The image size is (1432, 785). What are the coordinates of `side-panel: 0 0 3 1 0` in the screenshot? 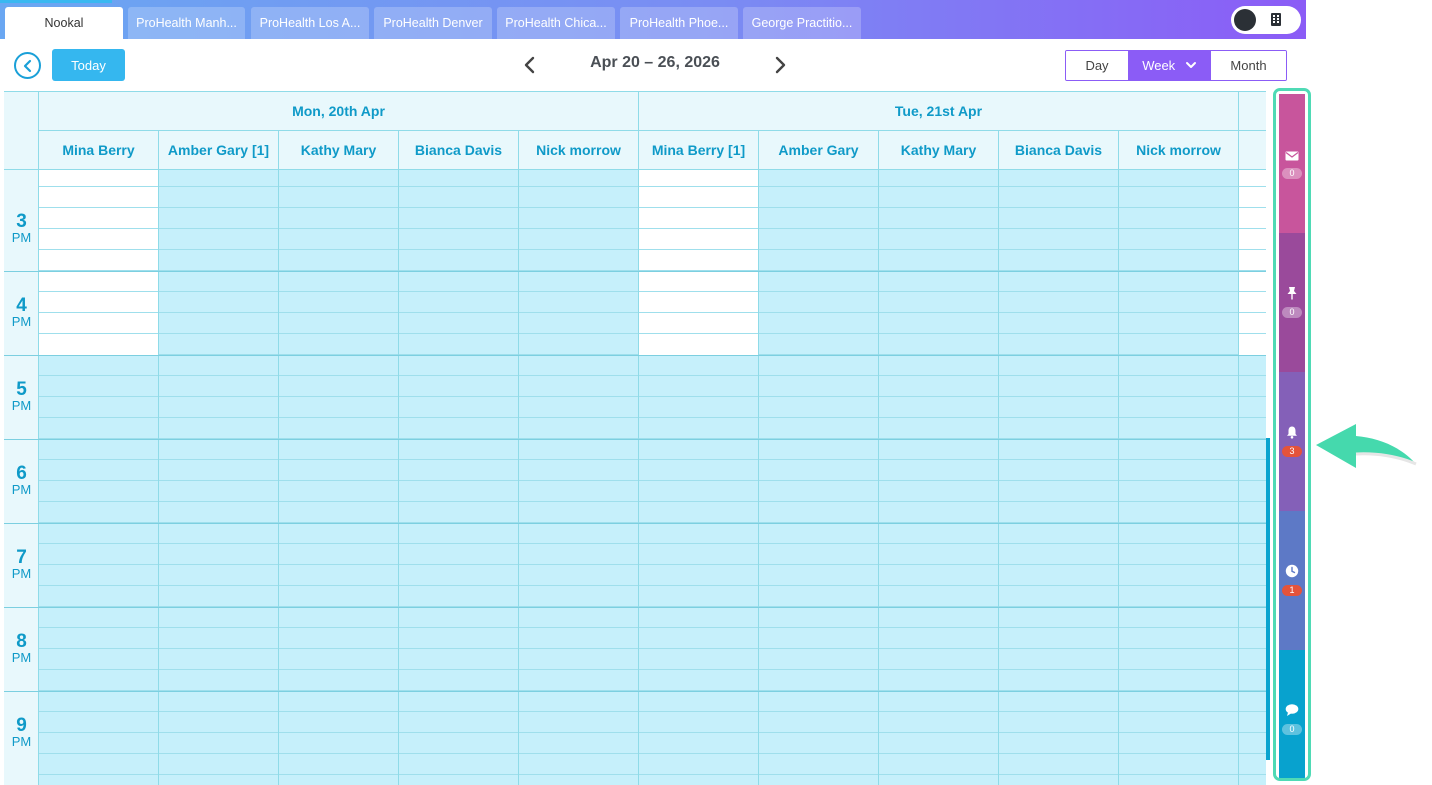 It's located at (1292, 434).